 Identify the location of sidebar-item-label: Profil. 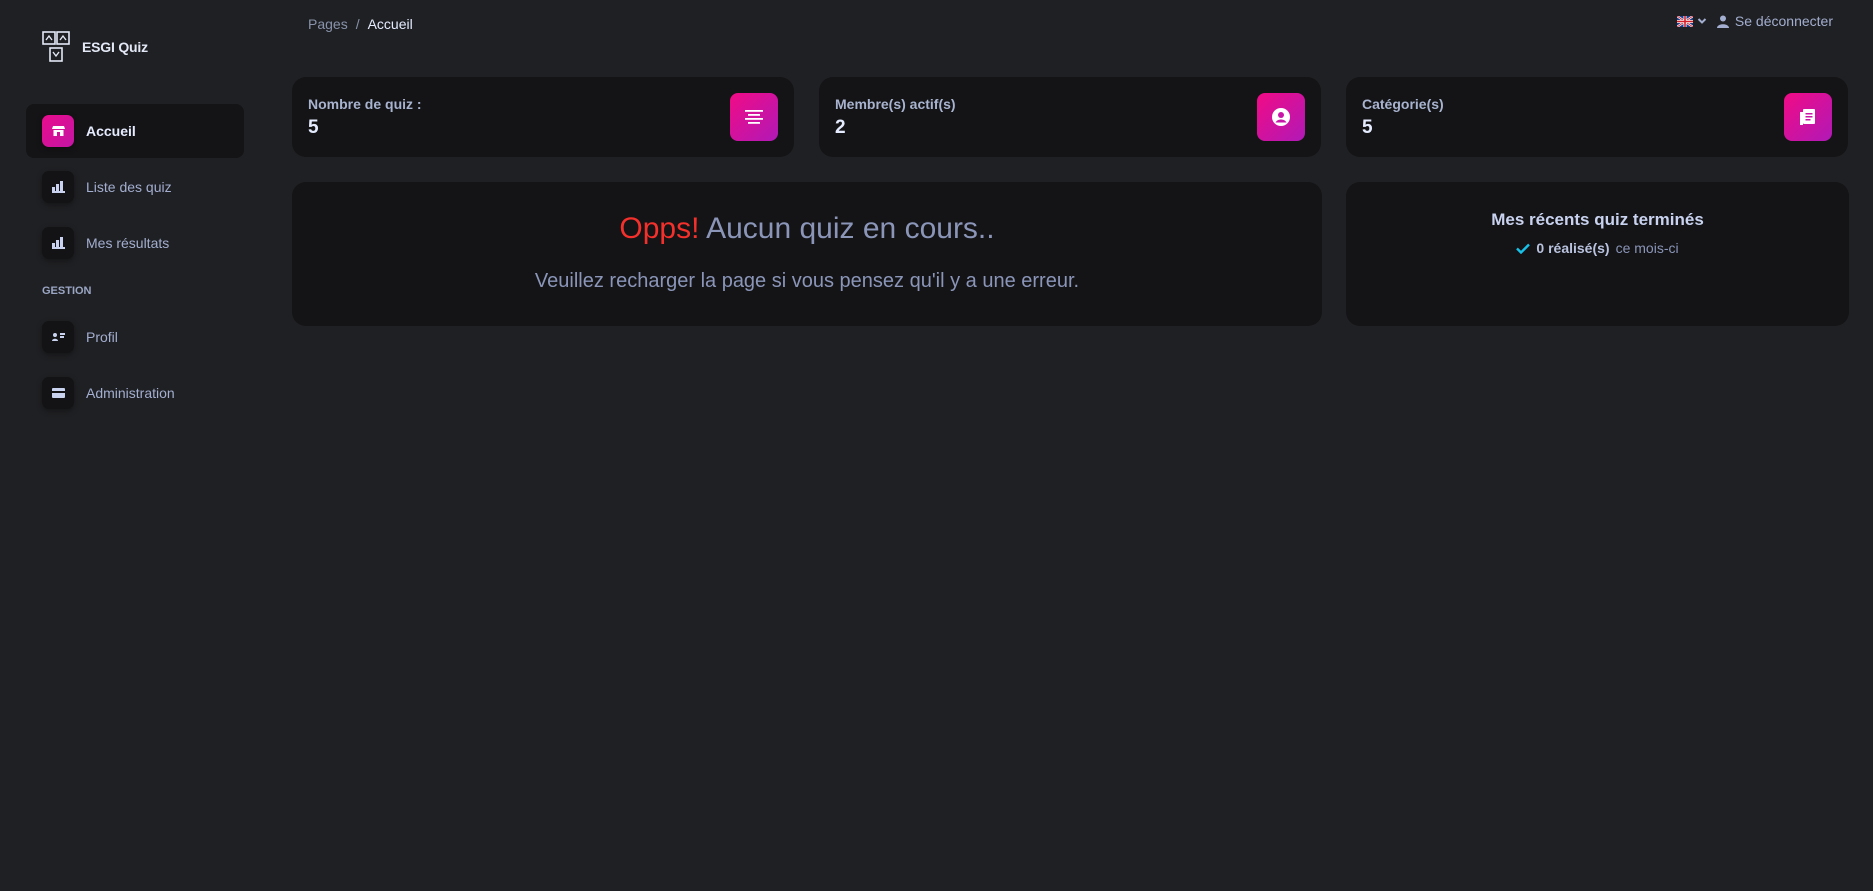
(102, 337).